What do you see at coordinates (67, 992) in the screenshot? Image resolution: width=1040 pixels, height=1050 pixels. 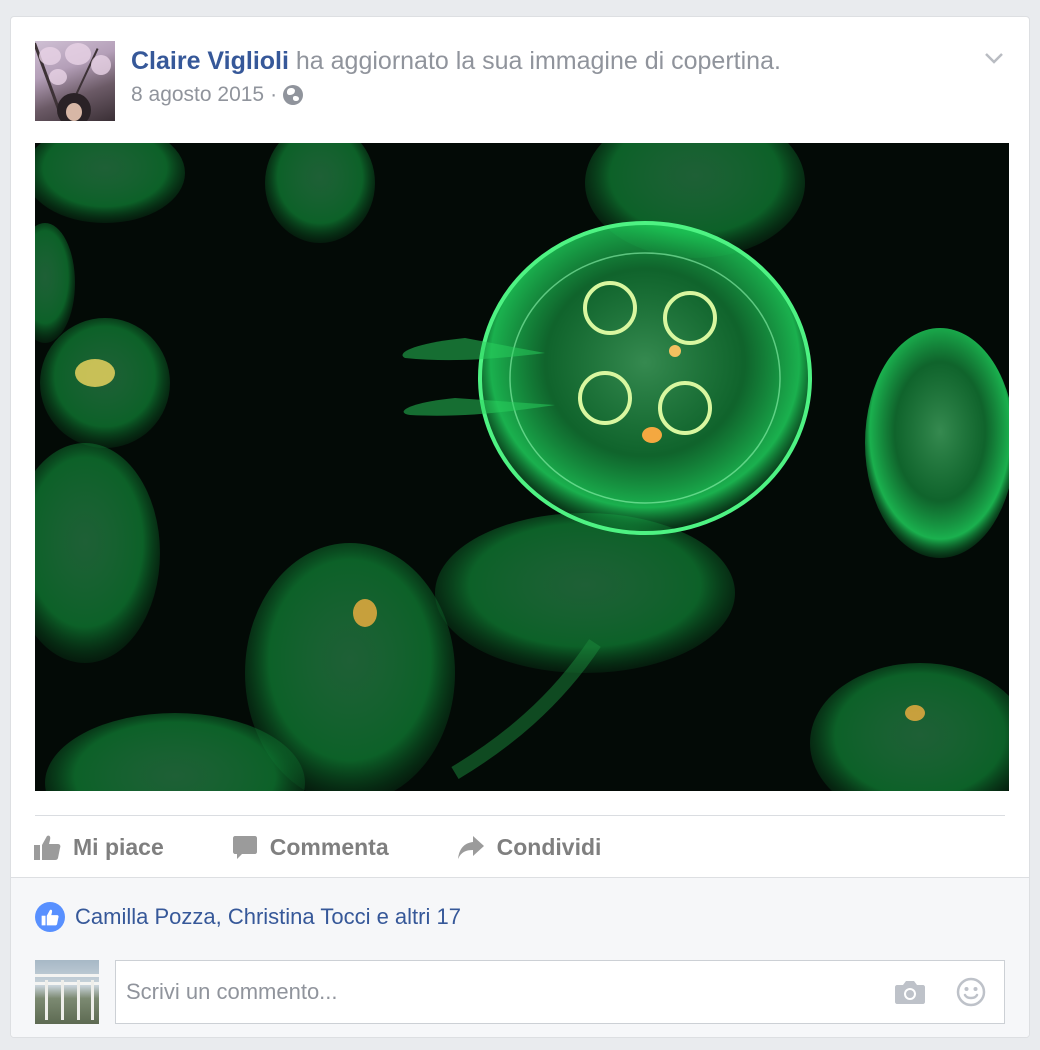 I see `viewer-avatar` at bounding box center [67, 992].